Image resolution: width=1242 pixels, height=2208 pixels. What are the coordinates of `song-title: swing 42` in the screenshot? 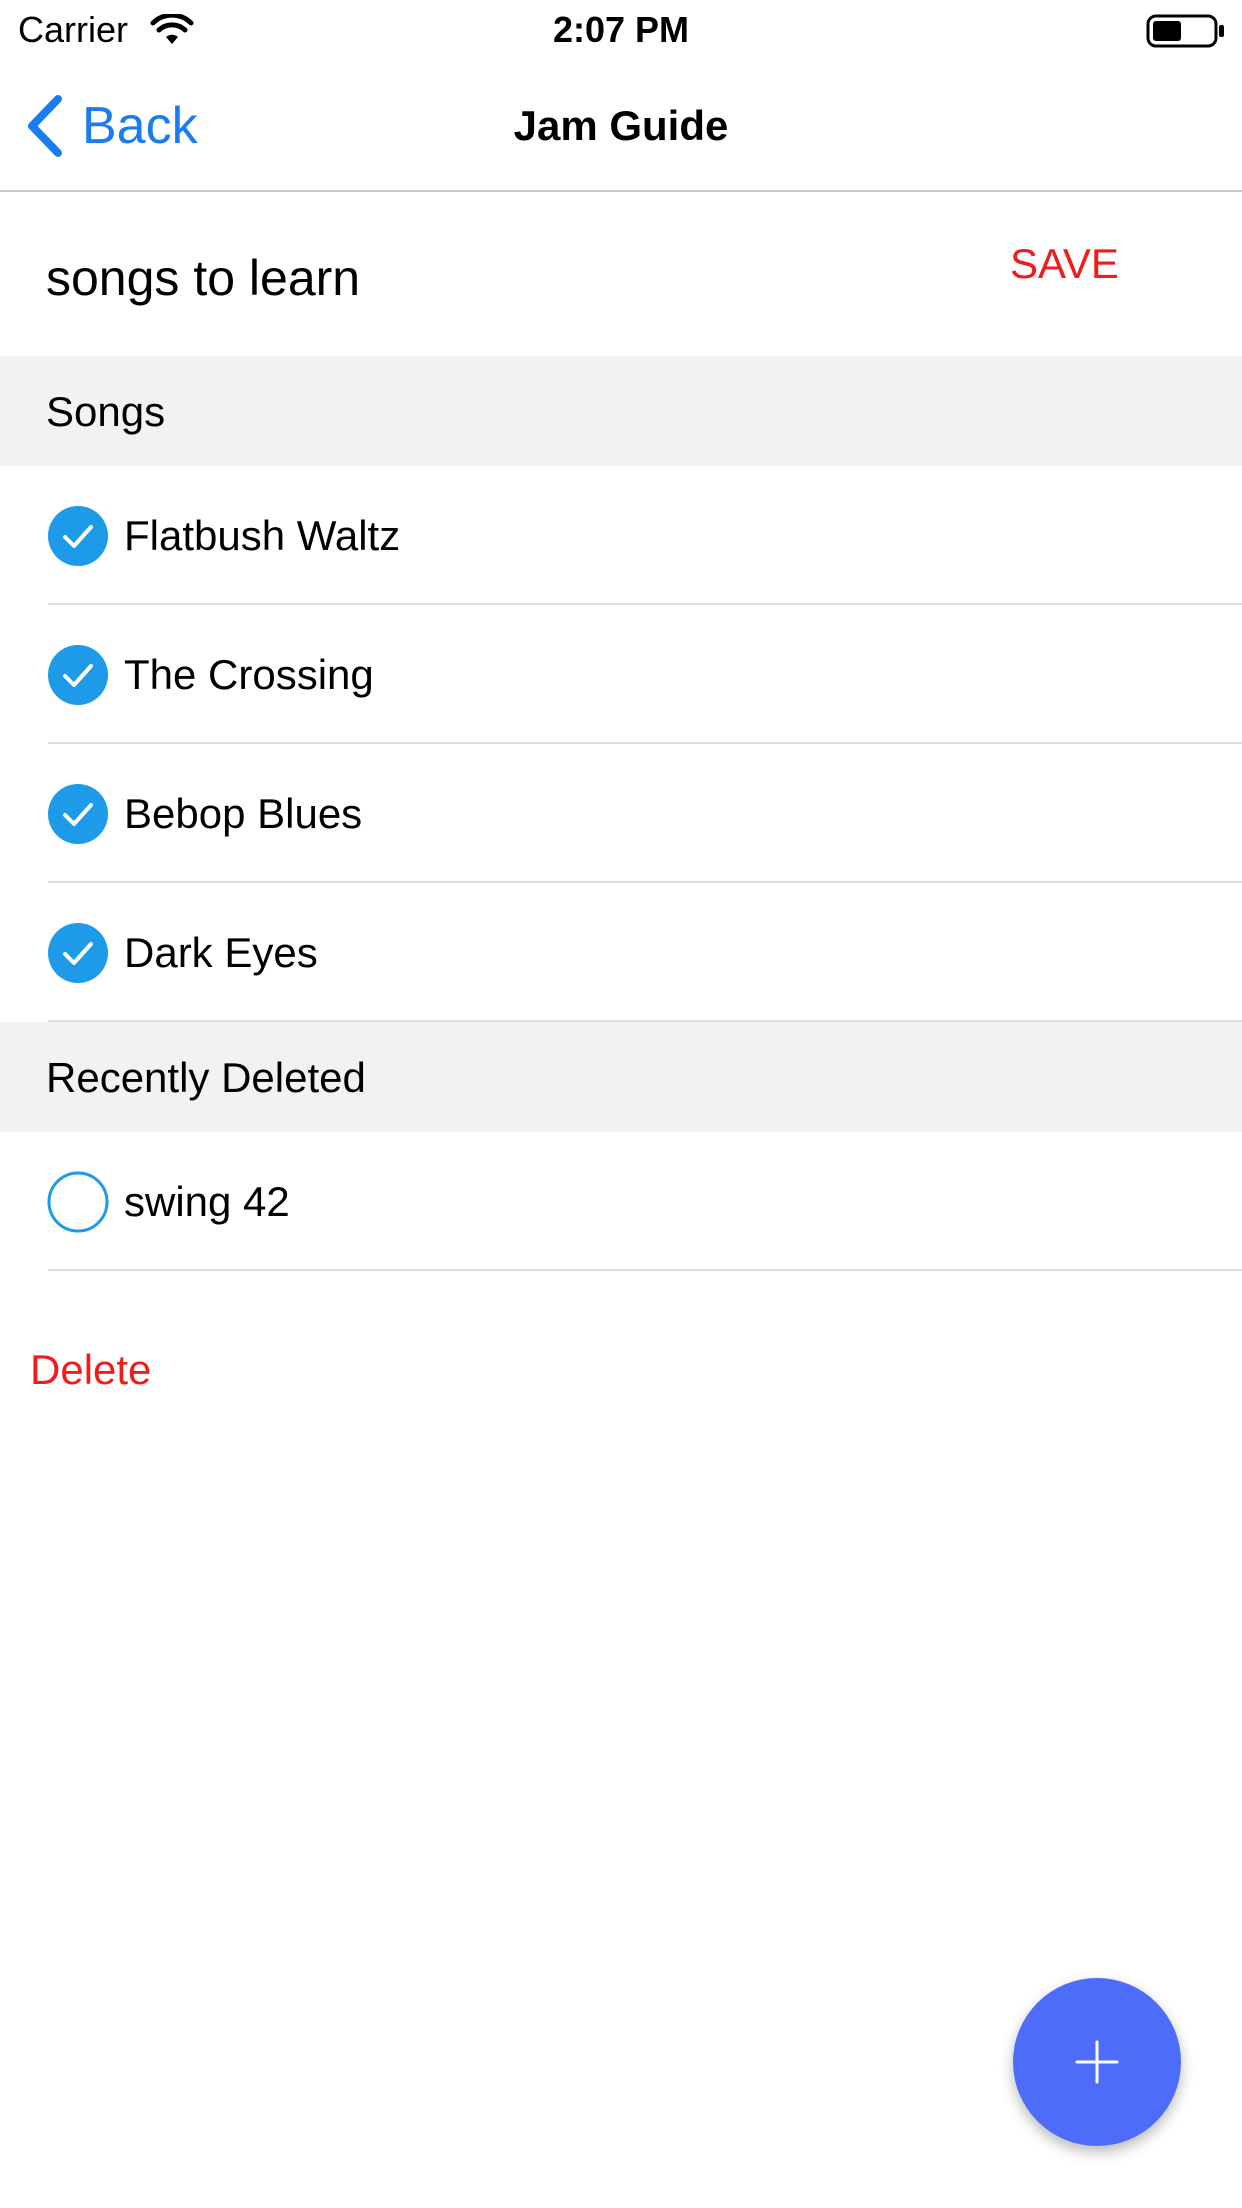 It's located at (207, 1201).